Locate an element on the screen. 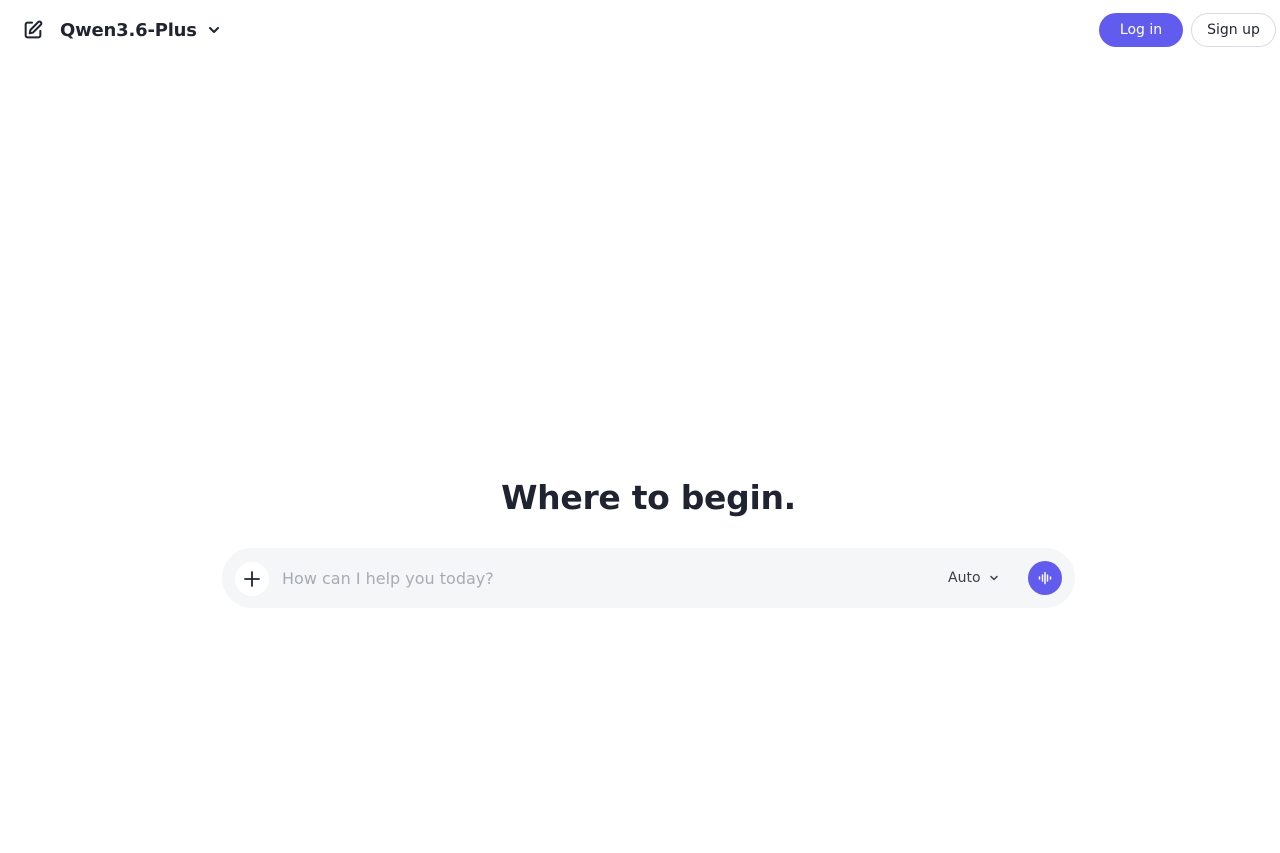  mode-selector: Auto is located at coordinates (973, 578).